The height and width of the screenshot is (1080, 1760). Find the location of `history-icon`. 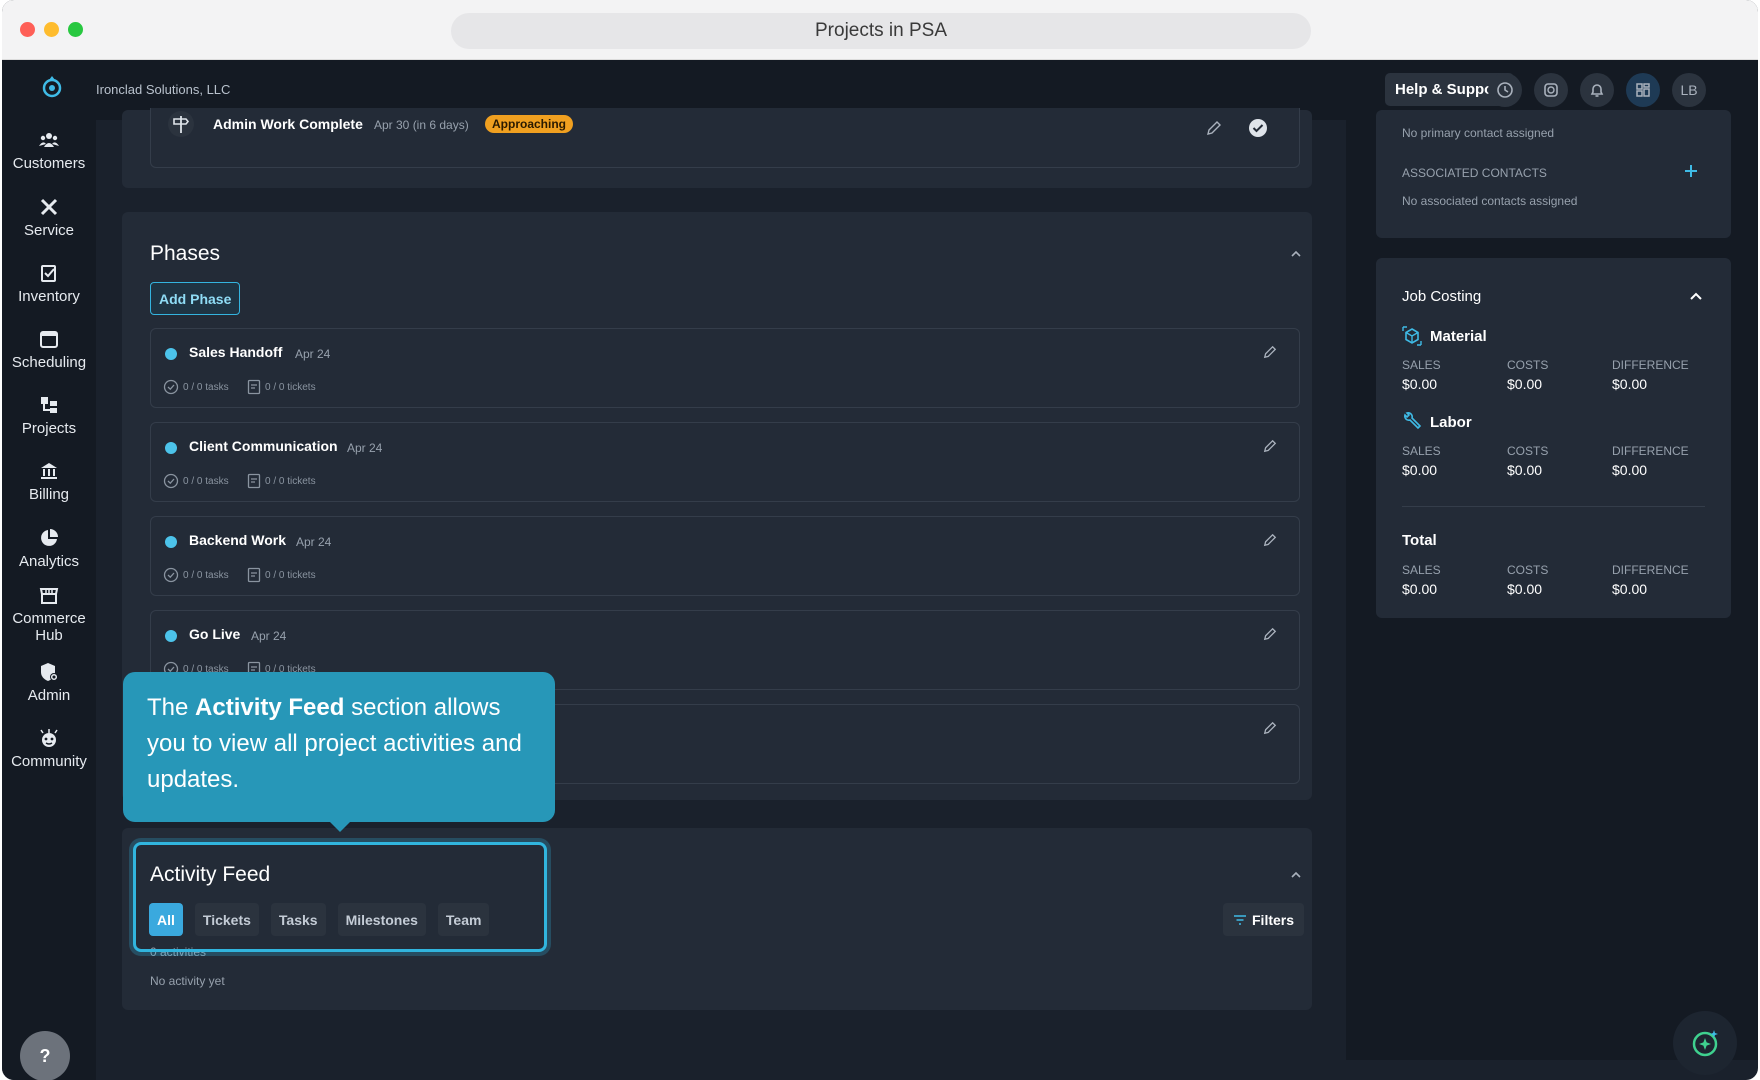

history-icon is located at coordinates (1505, 90).